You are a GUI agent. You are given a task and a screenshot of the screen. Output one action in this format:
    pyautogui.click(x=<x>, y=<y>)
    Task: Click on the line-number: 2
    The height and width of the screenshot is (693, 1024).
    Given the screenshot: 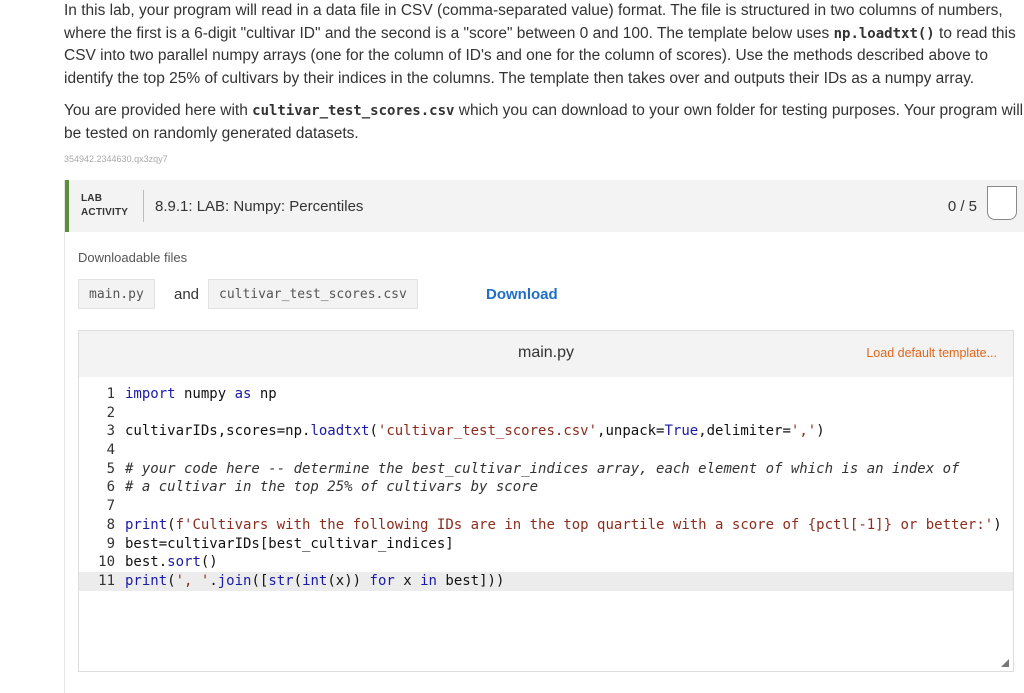 What is the action you would take?
    pyautogui.click(x=110, y=412)
    